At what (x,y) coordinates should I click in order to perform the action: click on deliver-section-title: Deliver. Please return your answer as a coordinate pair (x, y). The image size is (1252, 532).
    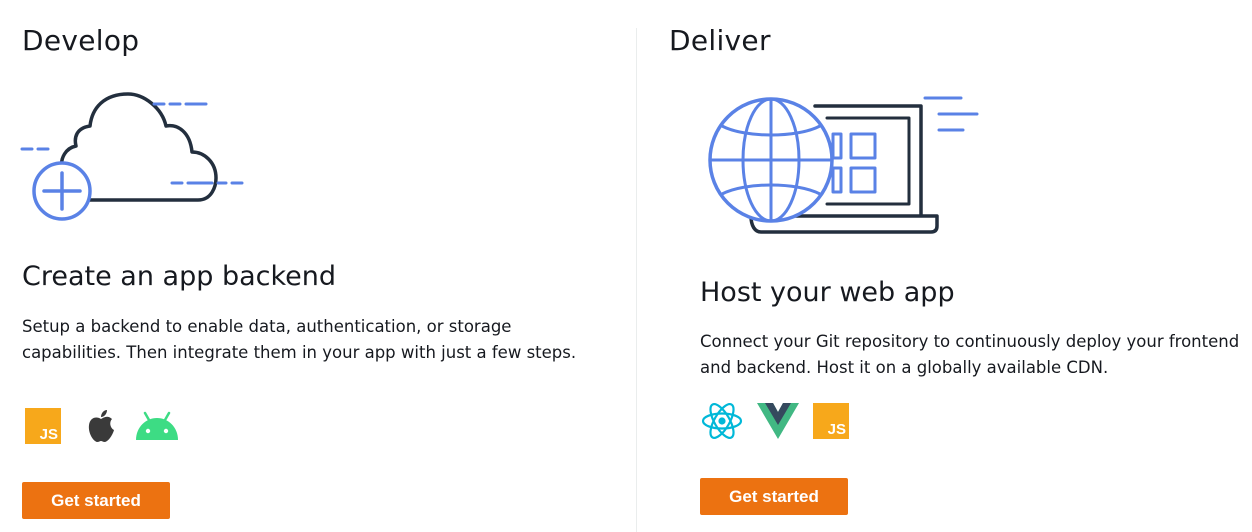
    Looking at the image, I should click on (720, 40).